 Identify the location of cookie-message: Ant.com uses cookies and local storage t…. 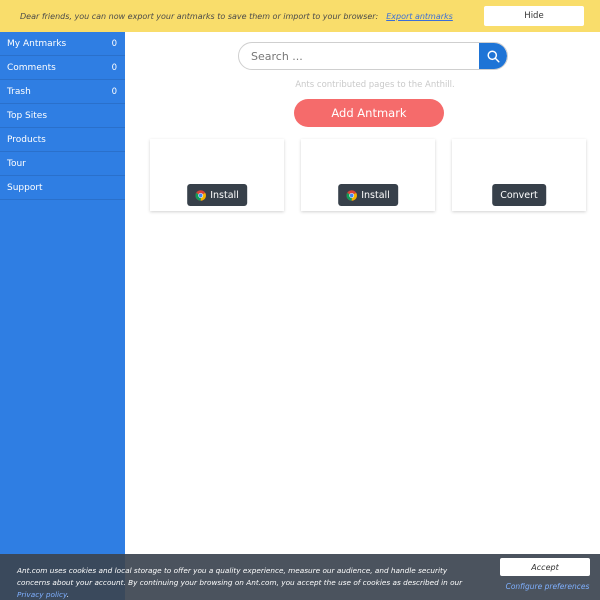
(240, 582).